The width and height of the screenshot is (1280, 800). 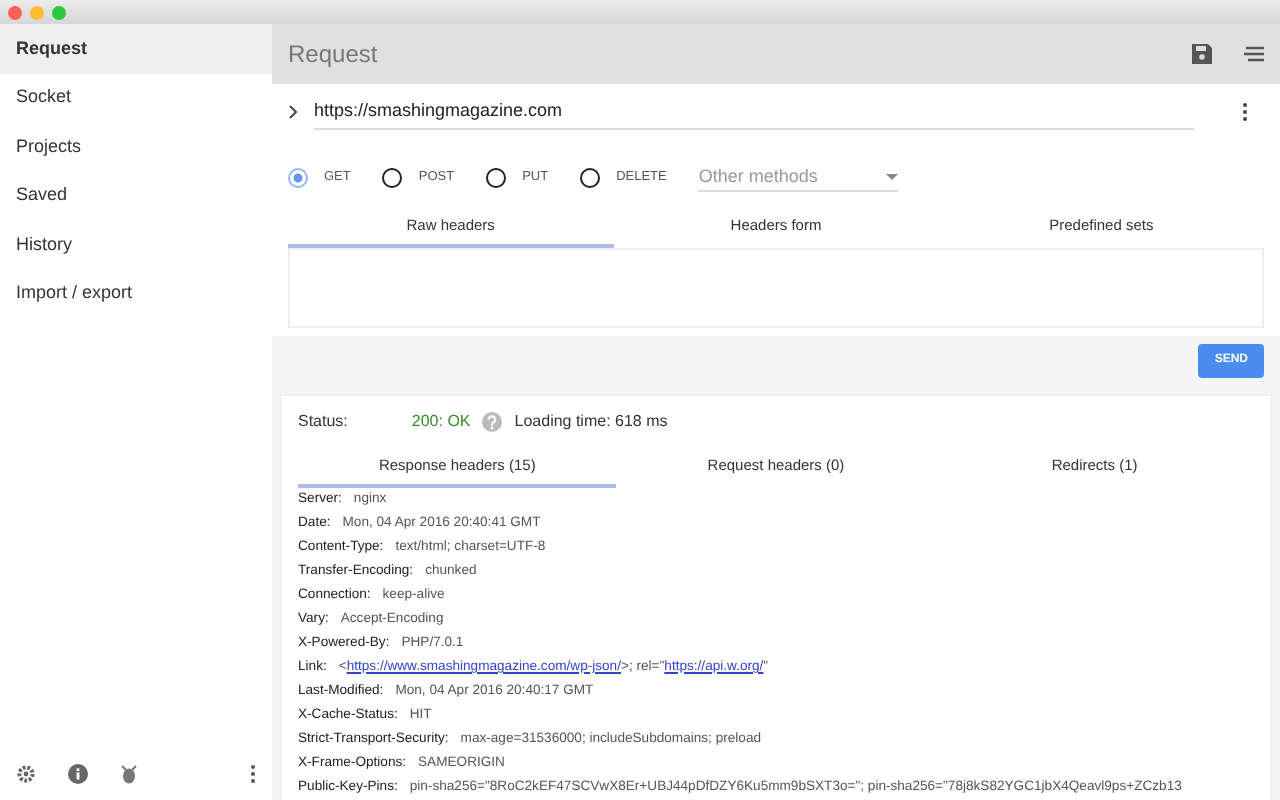 What do you see at coordinates (26, 774) in the screenshot?
I see `settings-icon` at bounding box center [26, 774].